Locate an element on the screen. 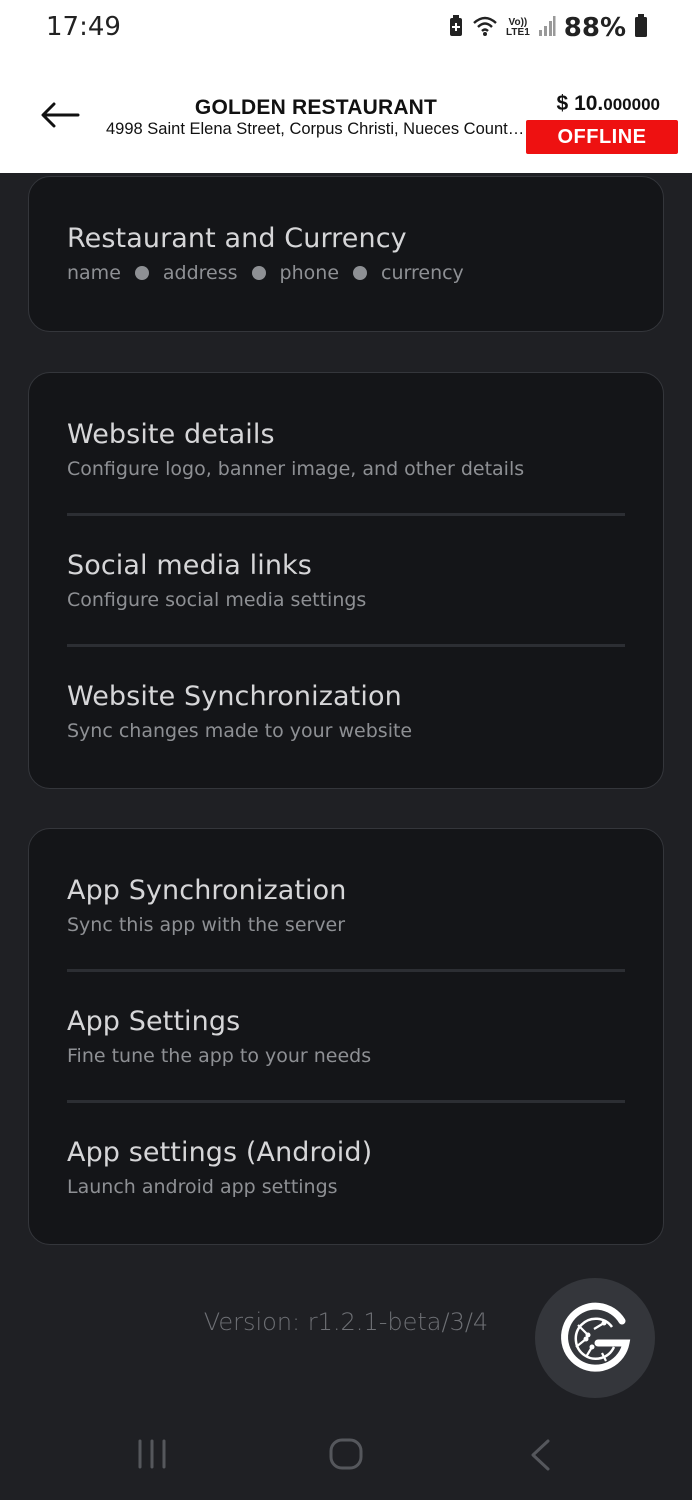 The height and width of the screenshot is (1500, 692). home-icon is located at coordinates (346, 1454).